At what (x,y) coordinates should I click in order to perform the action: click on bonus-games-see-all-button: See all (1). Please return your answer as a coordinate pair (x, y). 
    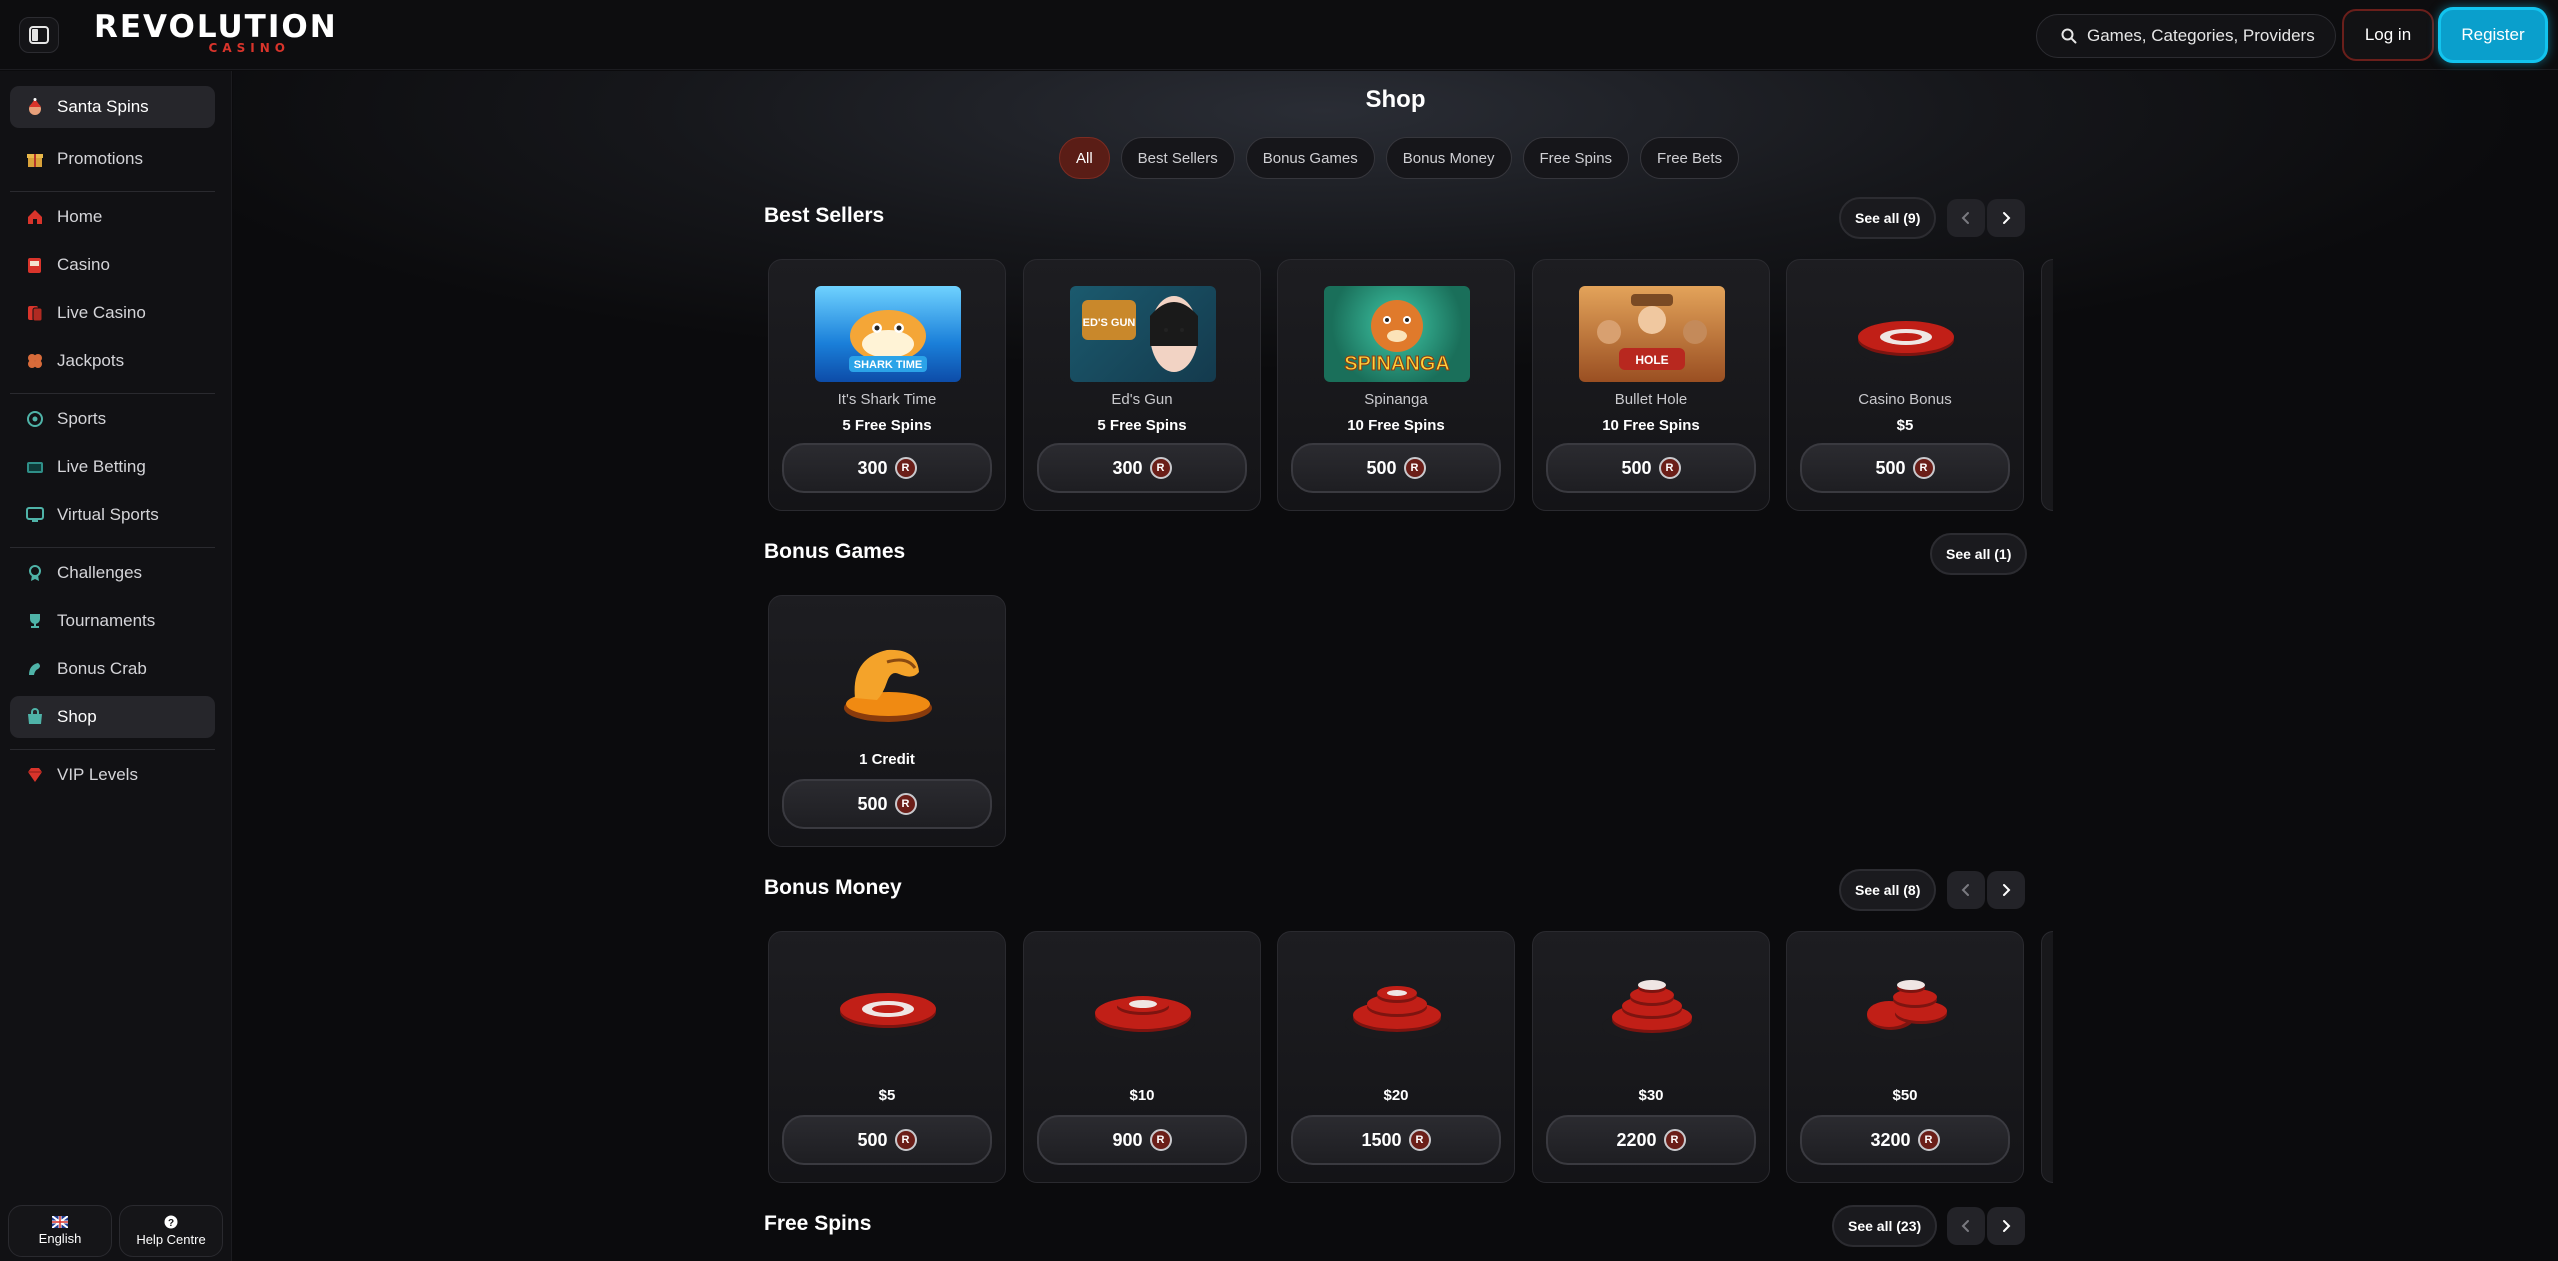
    Looking at the image, I should click on (1979, 554).